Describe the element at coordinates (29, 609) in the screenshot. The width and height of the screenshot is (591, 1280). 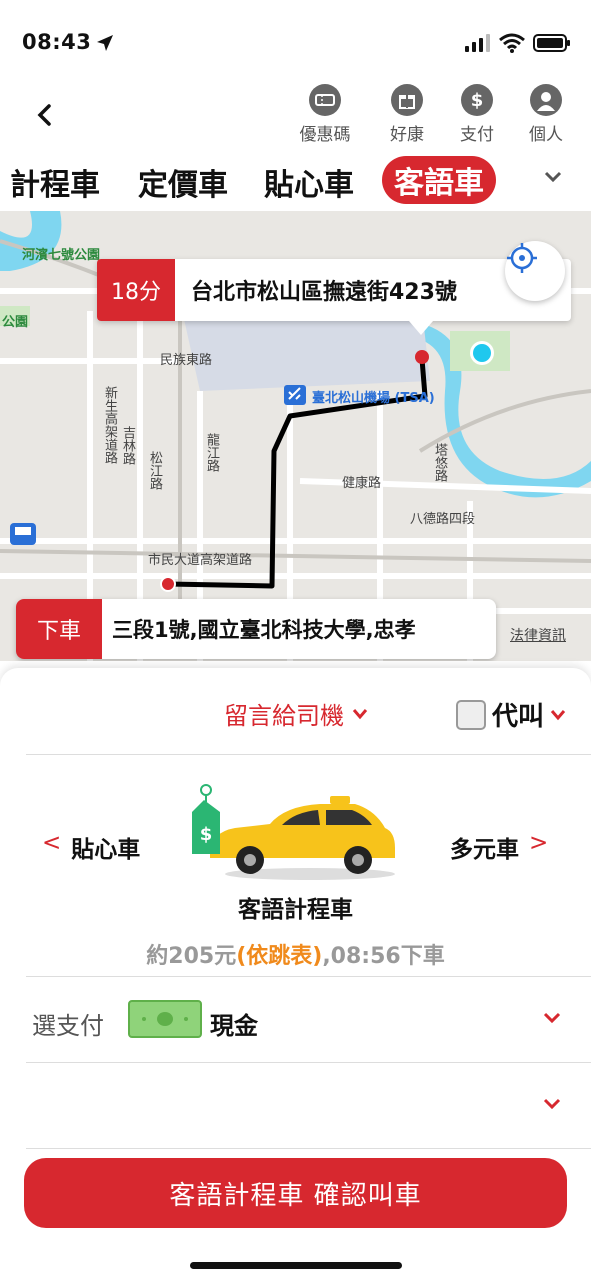
I see `chevron-right-icon` at that location.